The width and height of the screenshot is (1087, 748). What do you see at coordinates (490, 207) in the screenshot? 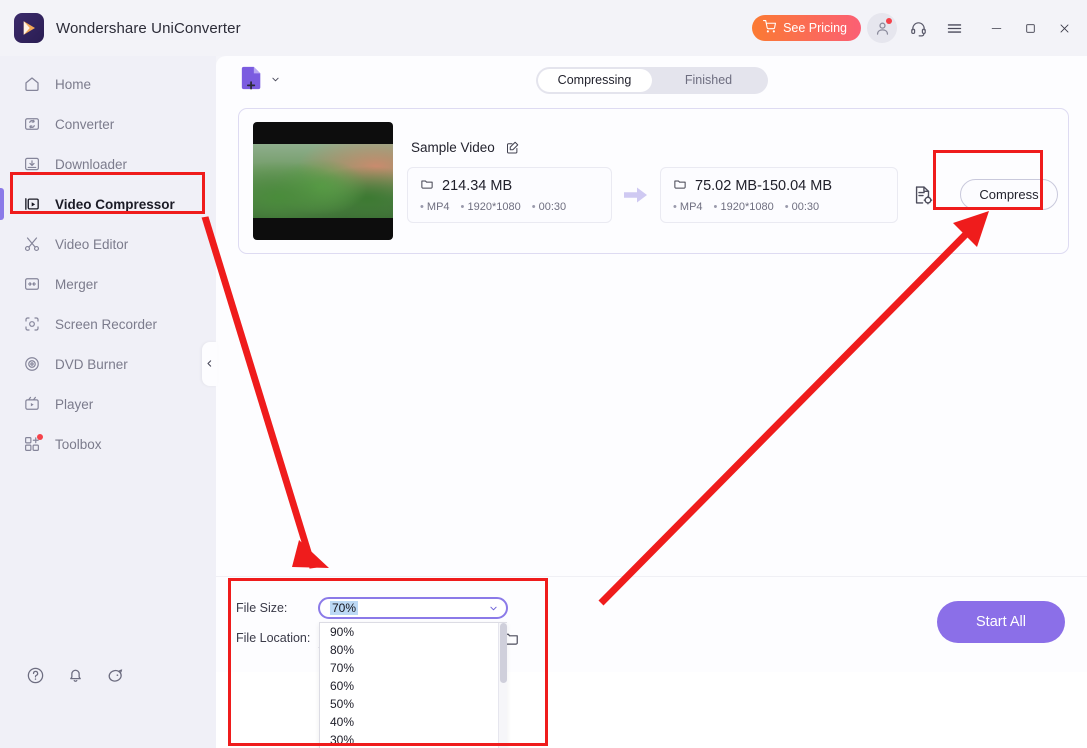
I see `input-resolution: 1920*1080` at bounding box center [490, 207].